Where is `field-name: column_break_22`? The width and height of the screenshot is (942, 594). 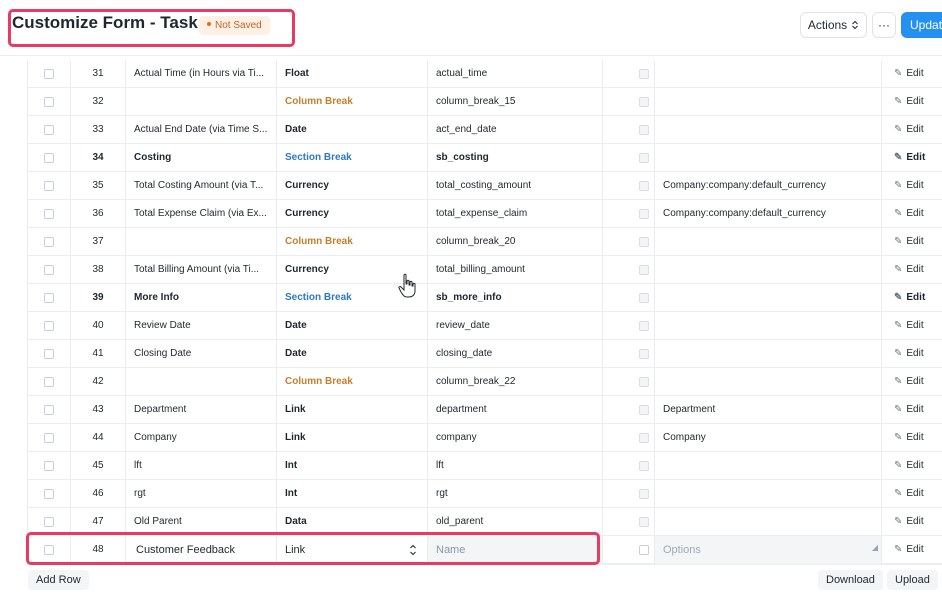
field-name: column_break_22 is located at coordinates (515, 382).